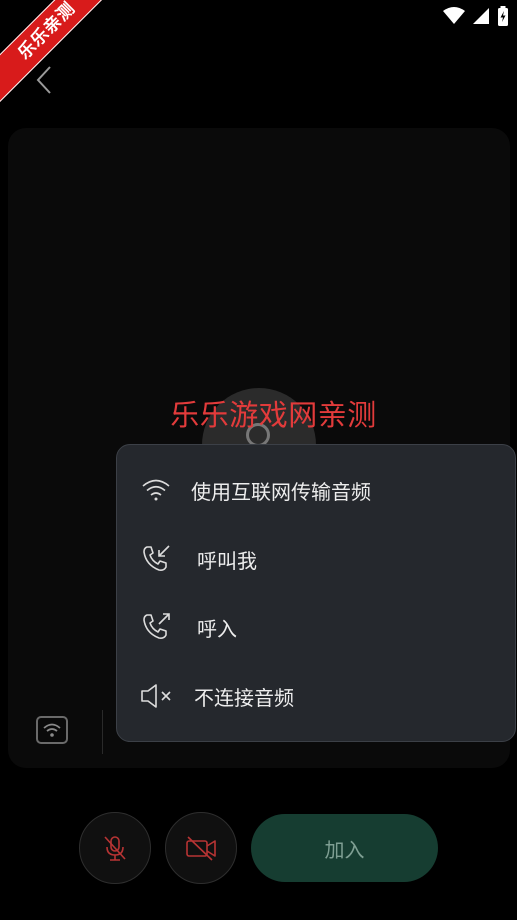  I want to click on phone-outgoing-icon, so click(156, 627).